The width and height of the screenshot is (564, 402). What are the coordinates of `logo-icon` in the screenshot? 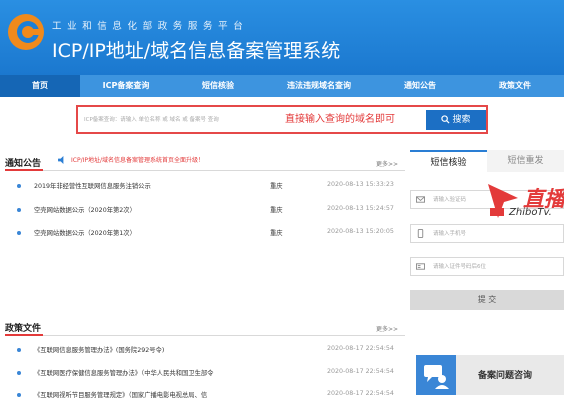 It's located at (26, 32).